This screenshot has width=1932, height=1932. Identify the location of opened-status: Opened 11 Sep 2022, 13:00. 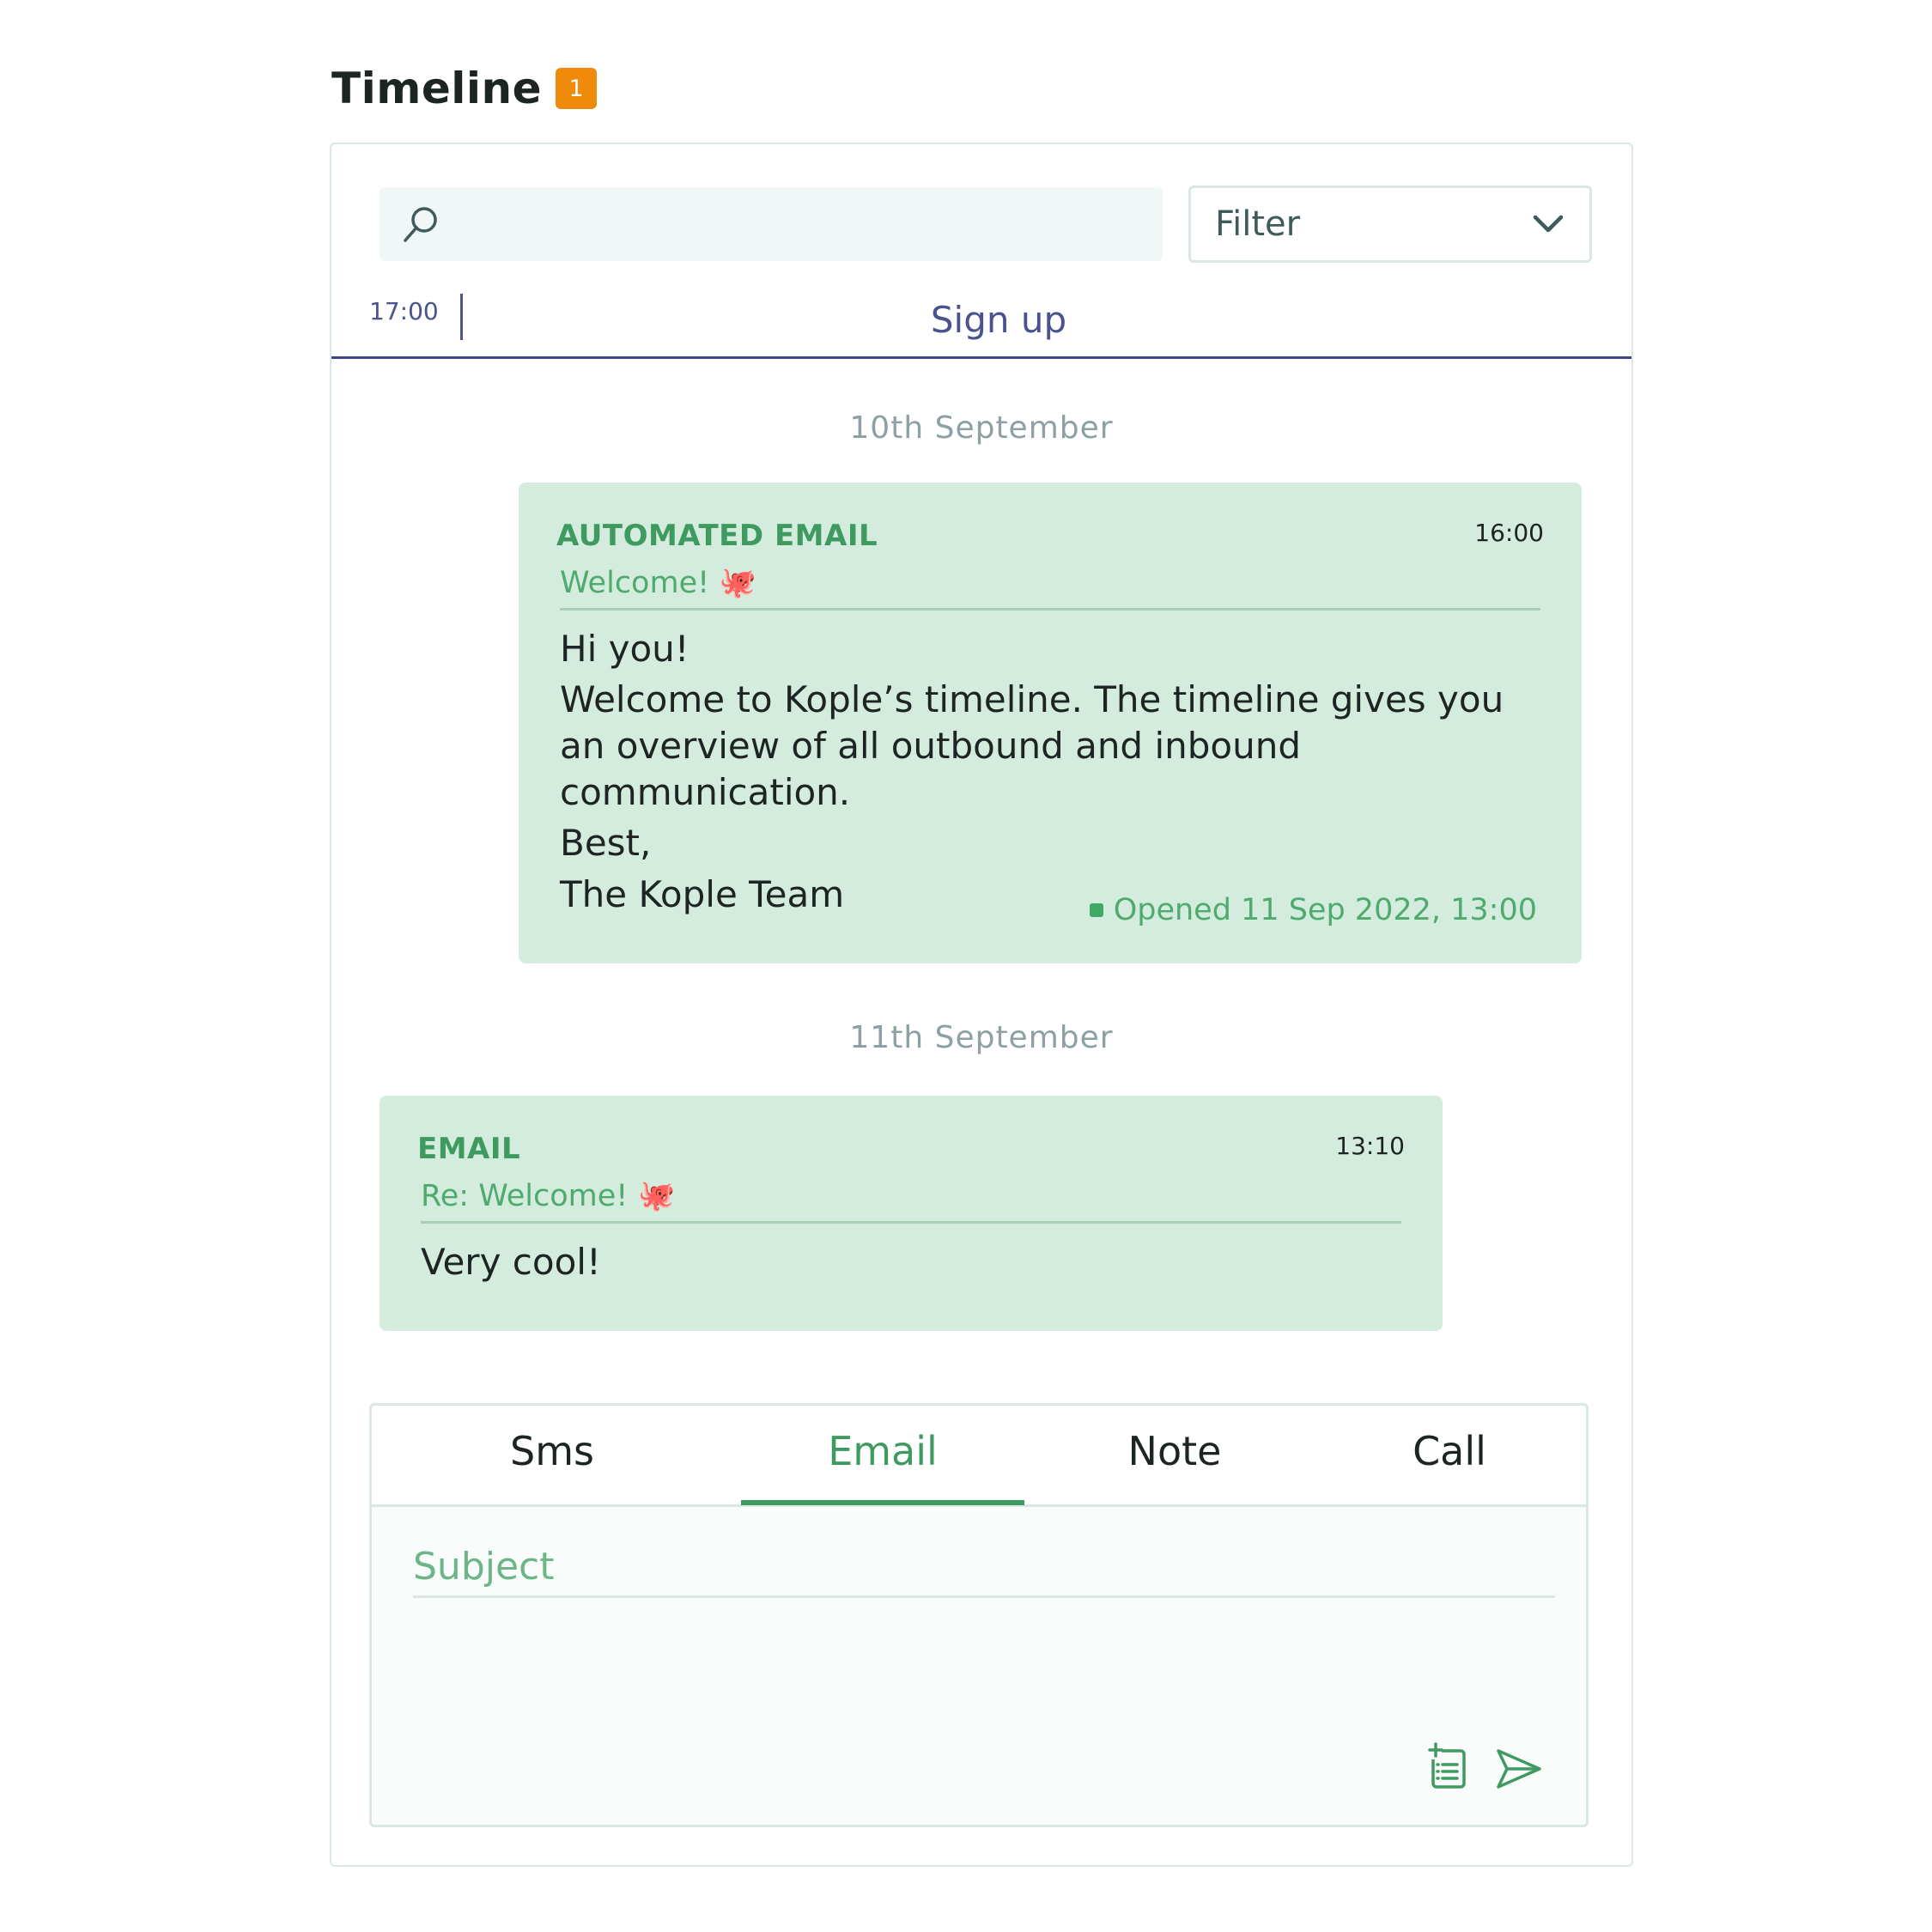
(1313, 910).